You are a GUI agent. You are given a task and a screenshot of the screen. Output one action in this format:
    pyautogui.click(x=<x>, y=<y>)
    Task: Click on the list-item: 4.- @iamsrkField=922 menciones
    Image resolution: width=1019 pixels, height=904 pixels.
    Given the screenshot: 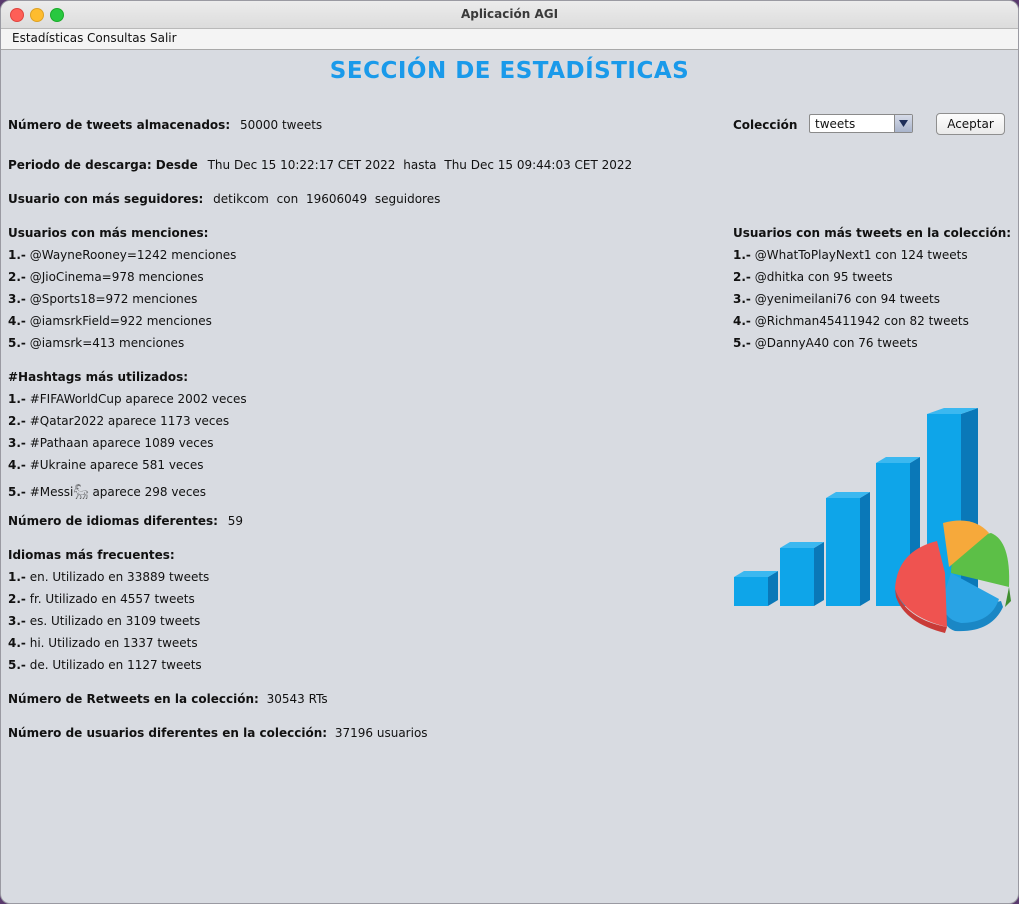 What is the action you would take?
    pyautogui.click(x=110, y=321)
    